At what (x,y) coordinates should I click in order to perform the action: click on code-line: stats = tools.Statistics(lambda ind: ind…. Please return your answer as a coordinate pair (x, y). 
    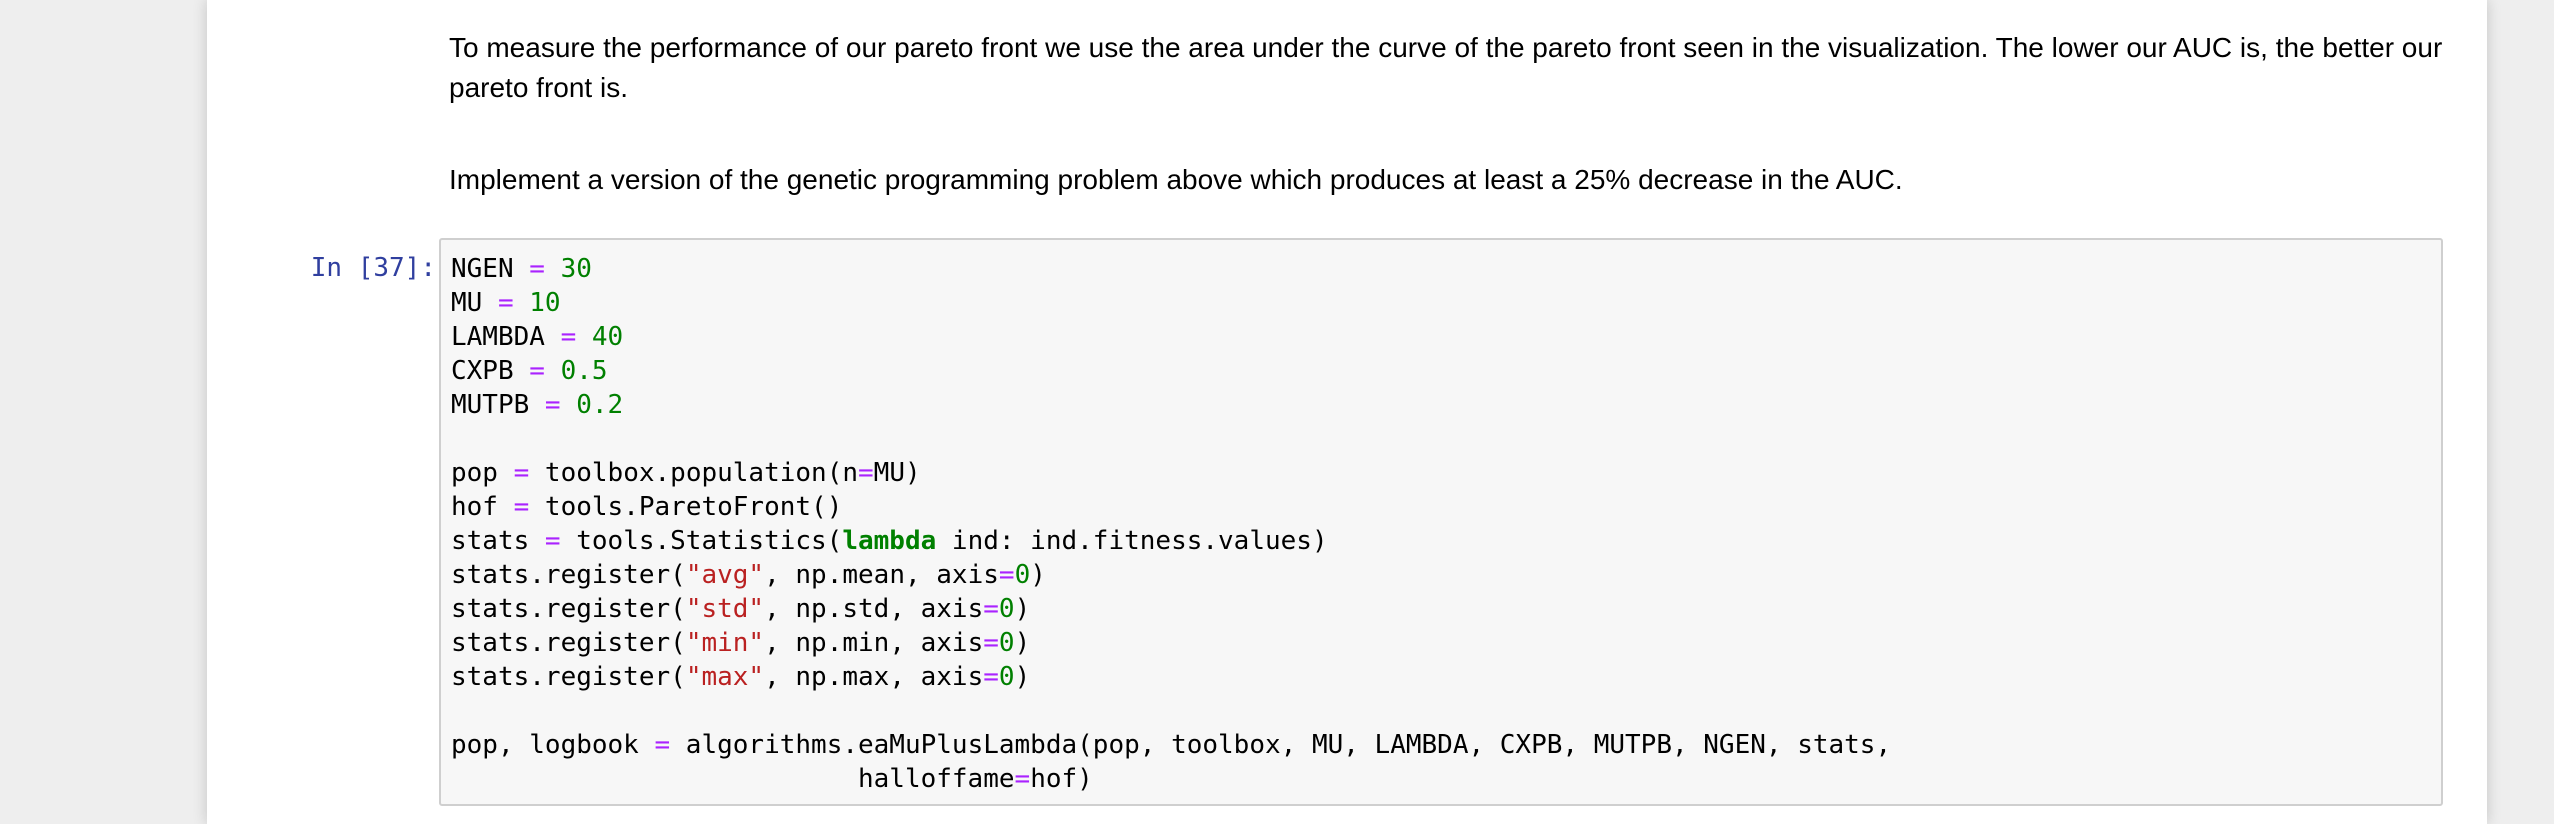
    Looking at the image, I should click on (1171, 541).